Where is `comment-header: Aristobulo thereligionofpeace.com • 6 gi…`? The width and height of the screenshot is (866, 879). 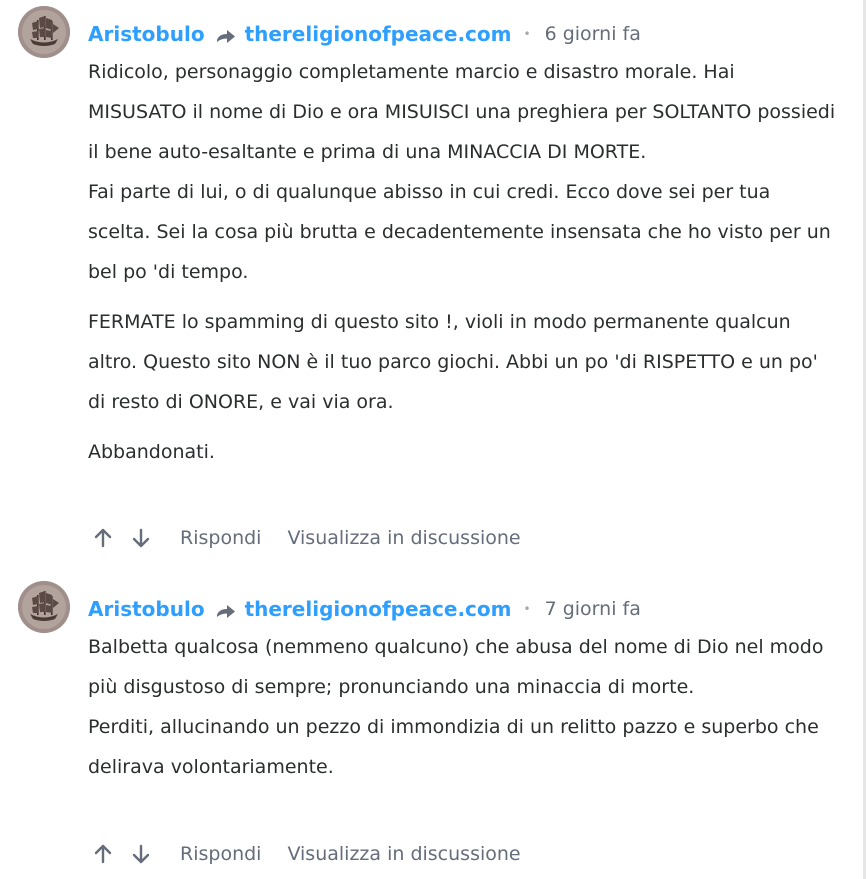 comment-header: Aristobulo thereligionofpeace.com • 6 gi… is located at coordinates (364, 34).